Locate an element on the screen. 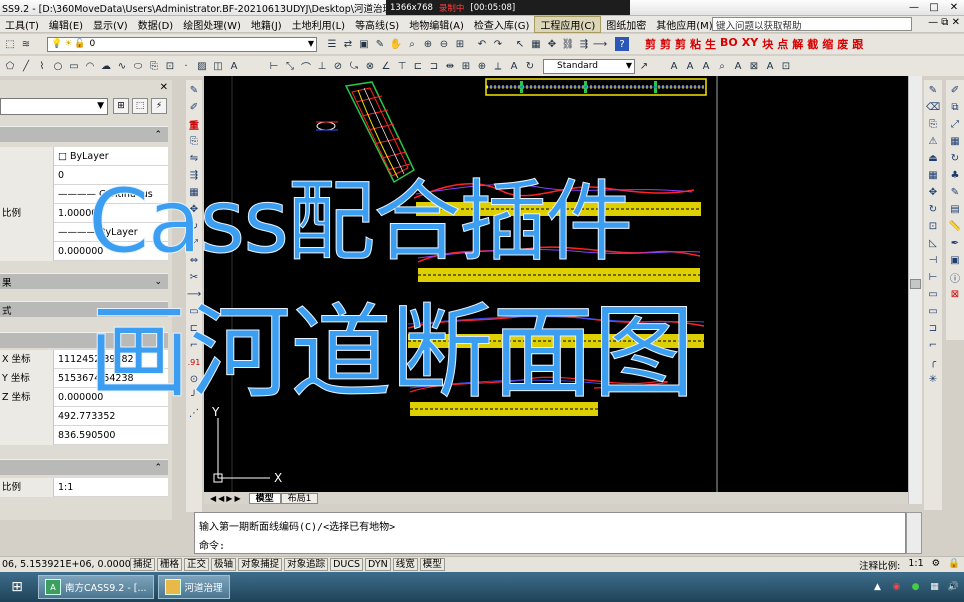 The width and height of the screenshot is (964, 602). fillet-icon: ╯ is located at coordinates (194, 396).